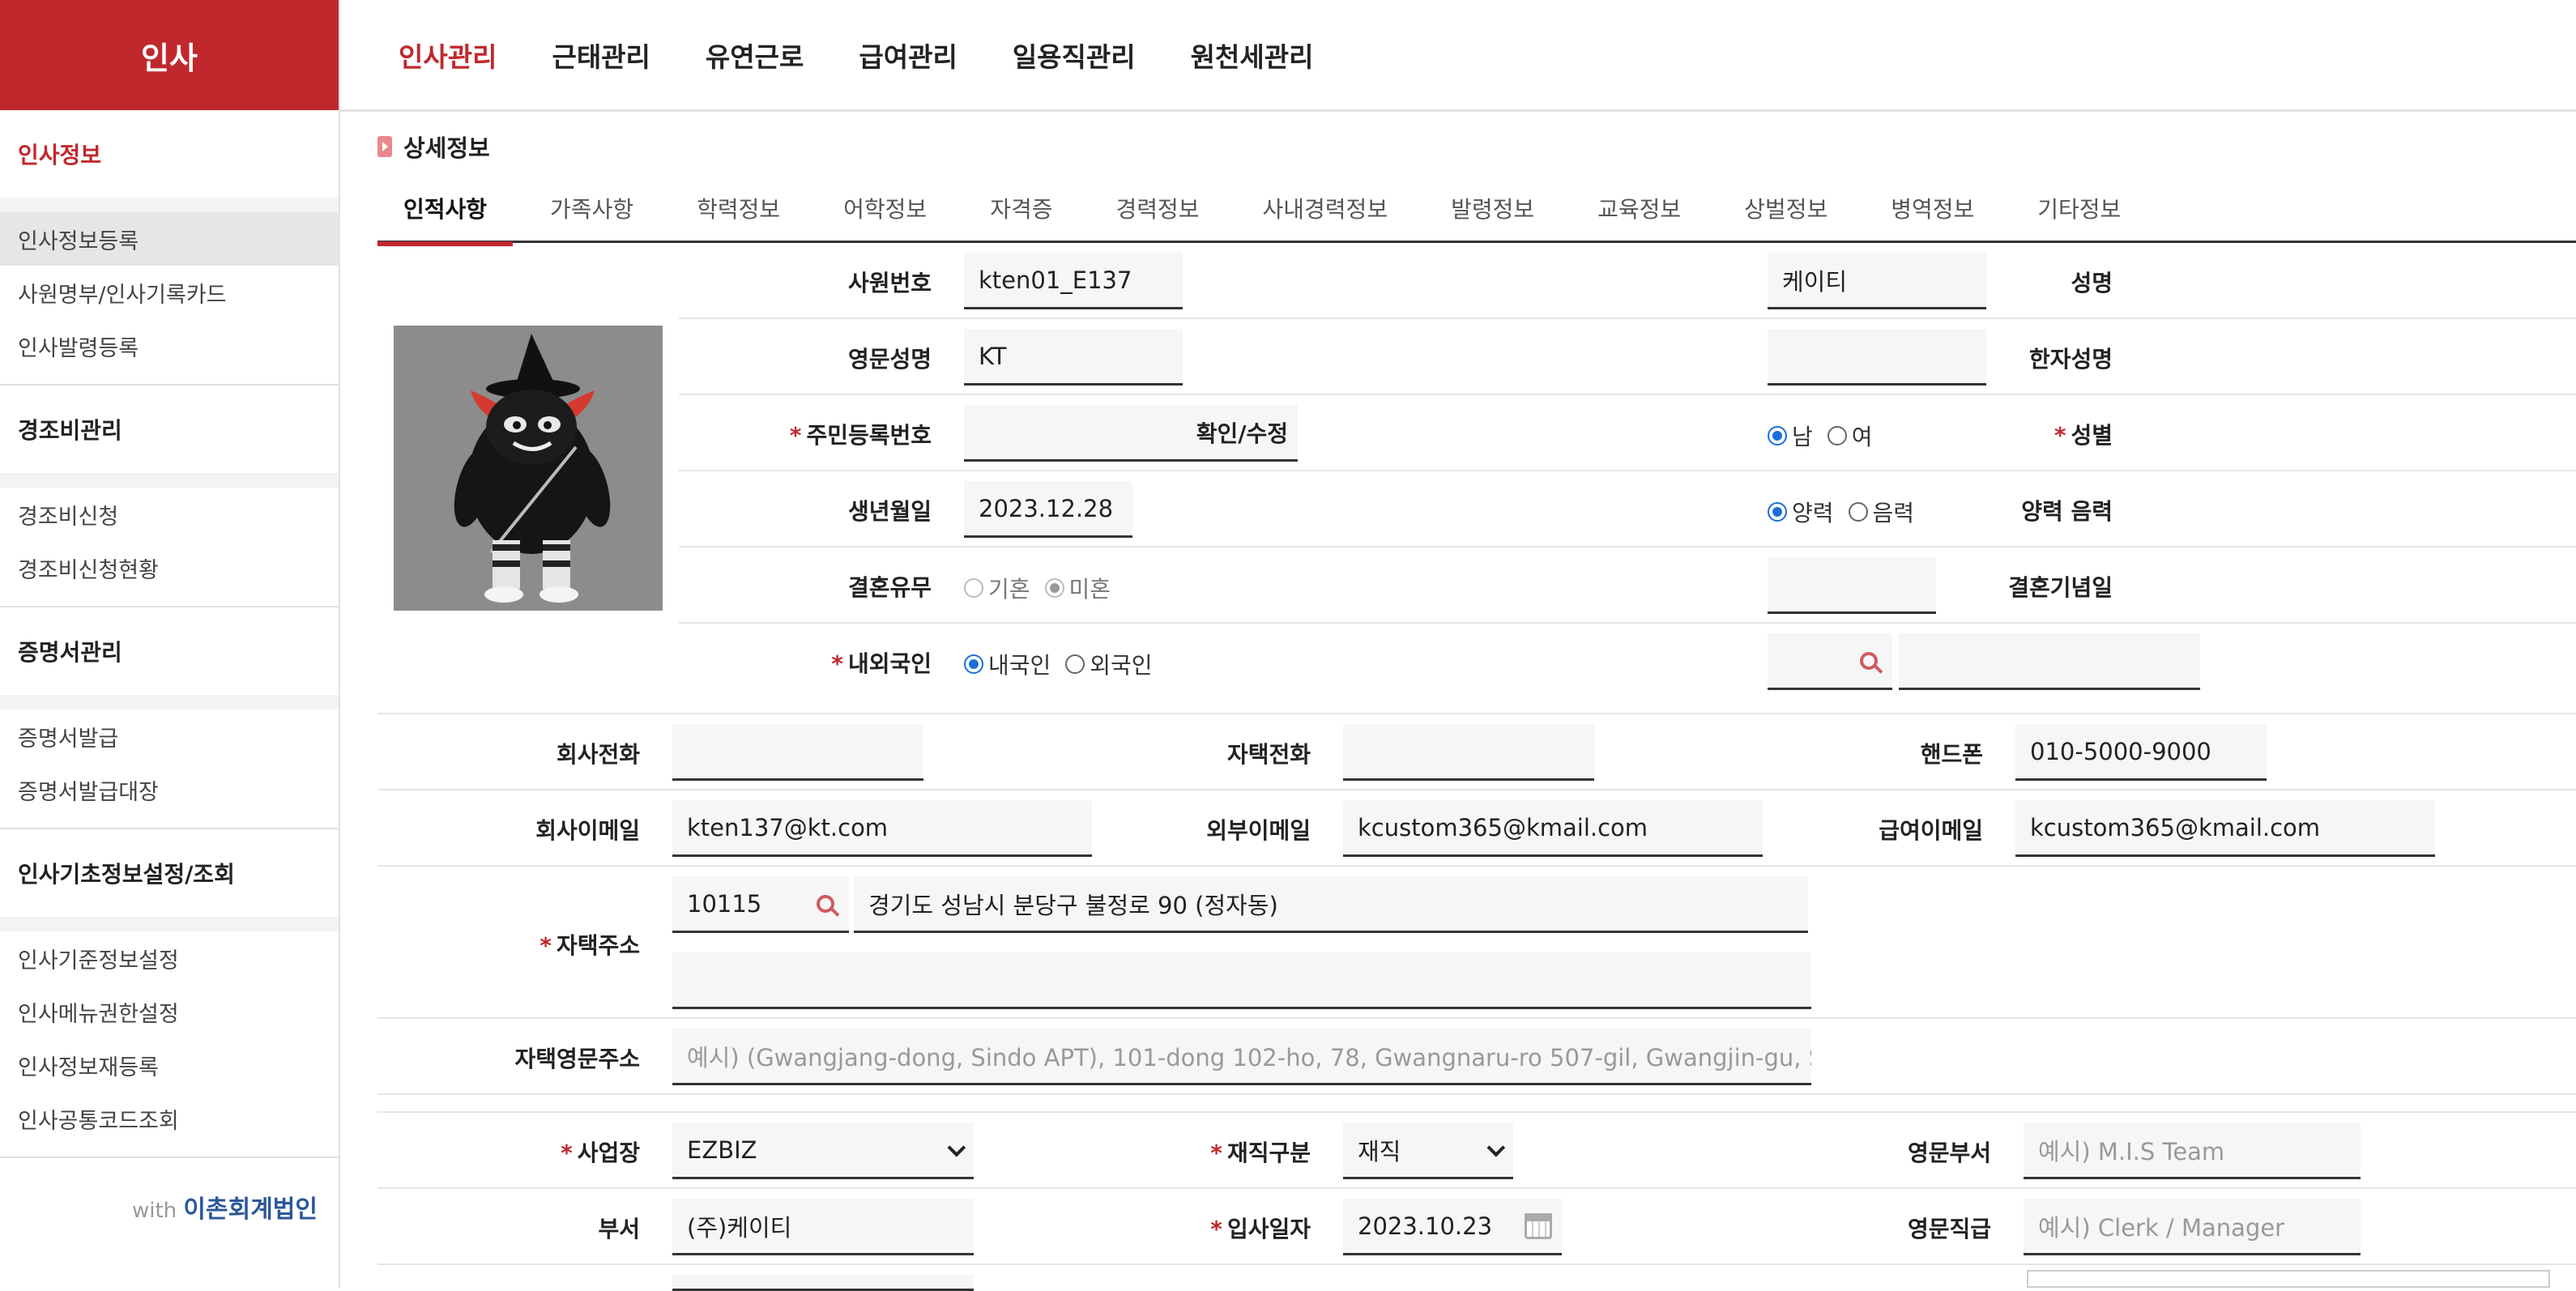 This screenshot has height=1291, width=2576. I want to click on sidebar-item-menu-permissions: 인사메뉴권한설정, so click(170, 1012).